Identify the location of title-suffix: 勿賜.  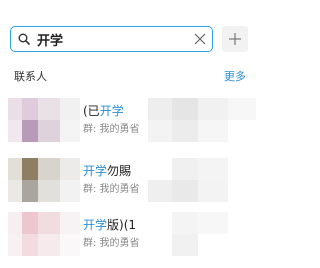
(119, 171).